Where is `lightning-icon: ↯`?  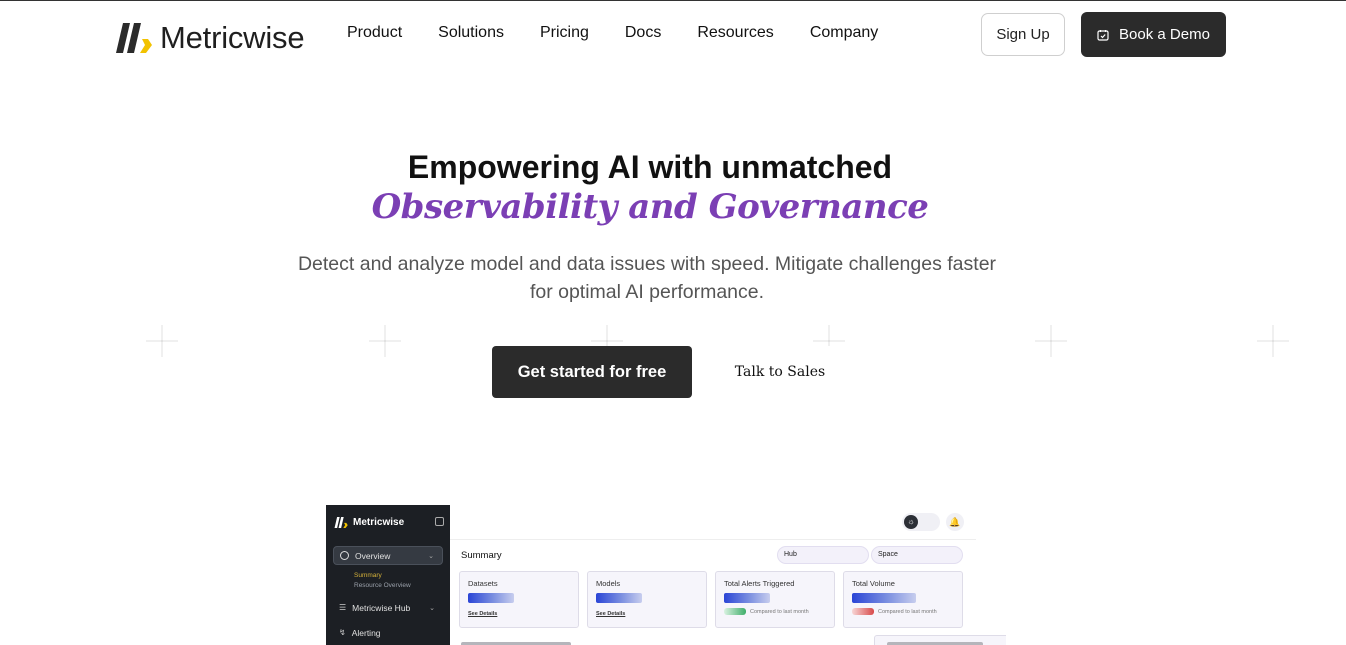
lightning-icon: ↯ is located at coordinates (342, 632).